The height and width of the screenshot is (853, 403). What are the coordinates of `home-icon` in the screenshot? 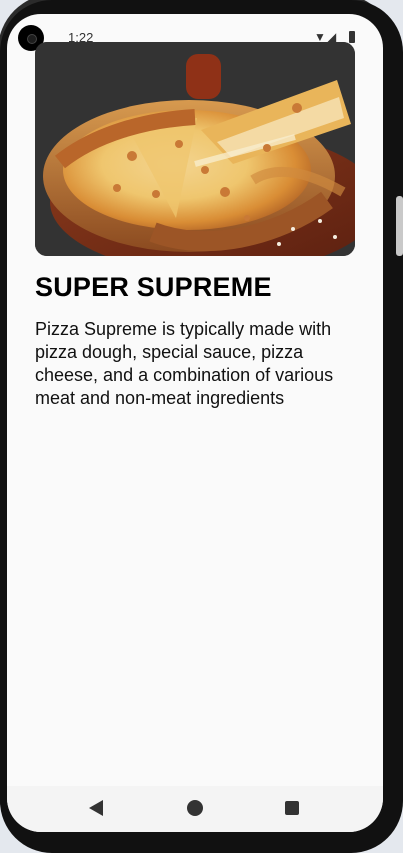 It's located at (195, 808).